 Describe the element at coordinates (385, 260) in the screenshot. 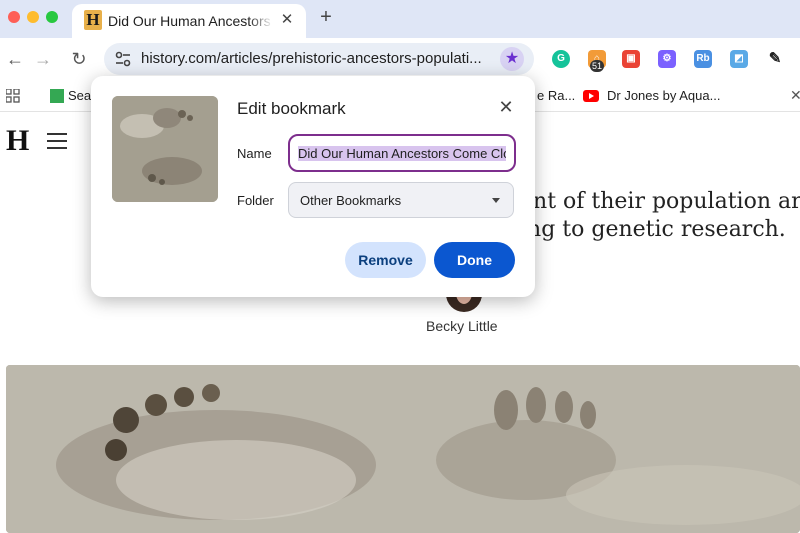

I see `remove-button: Remove` at that location.